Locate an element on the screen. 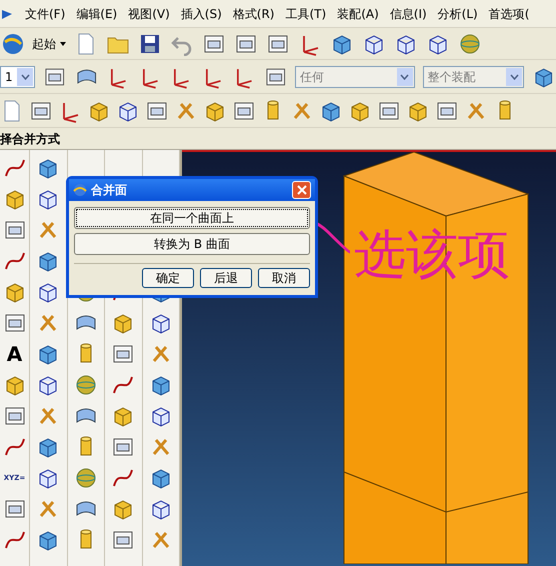 The height and width of the screenshot is (566, 556). prompt-text: 择合并方式 is located at coordinates (30, 139).